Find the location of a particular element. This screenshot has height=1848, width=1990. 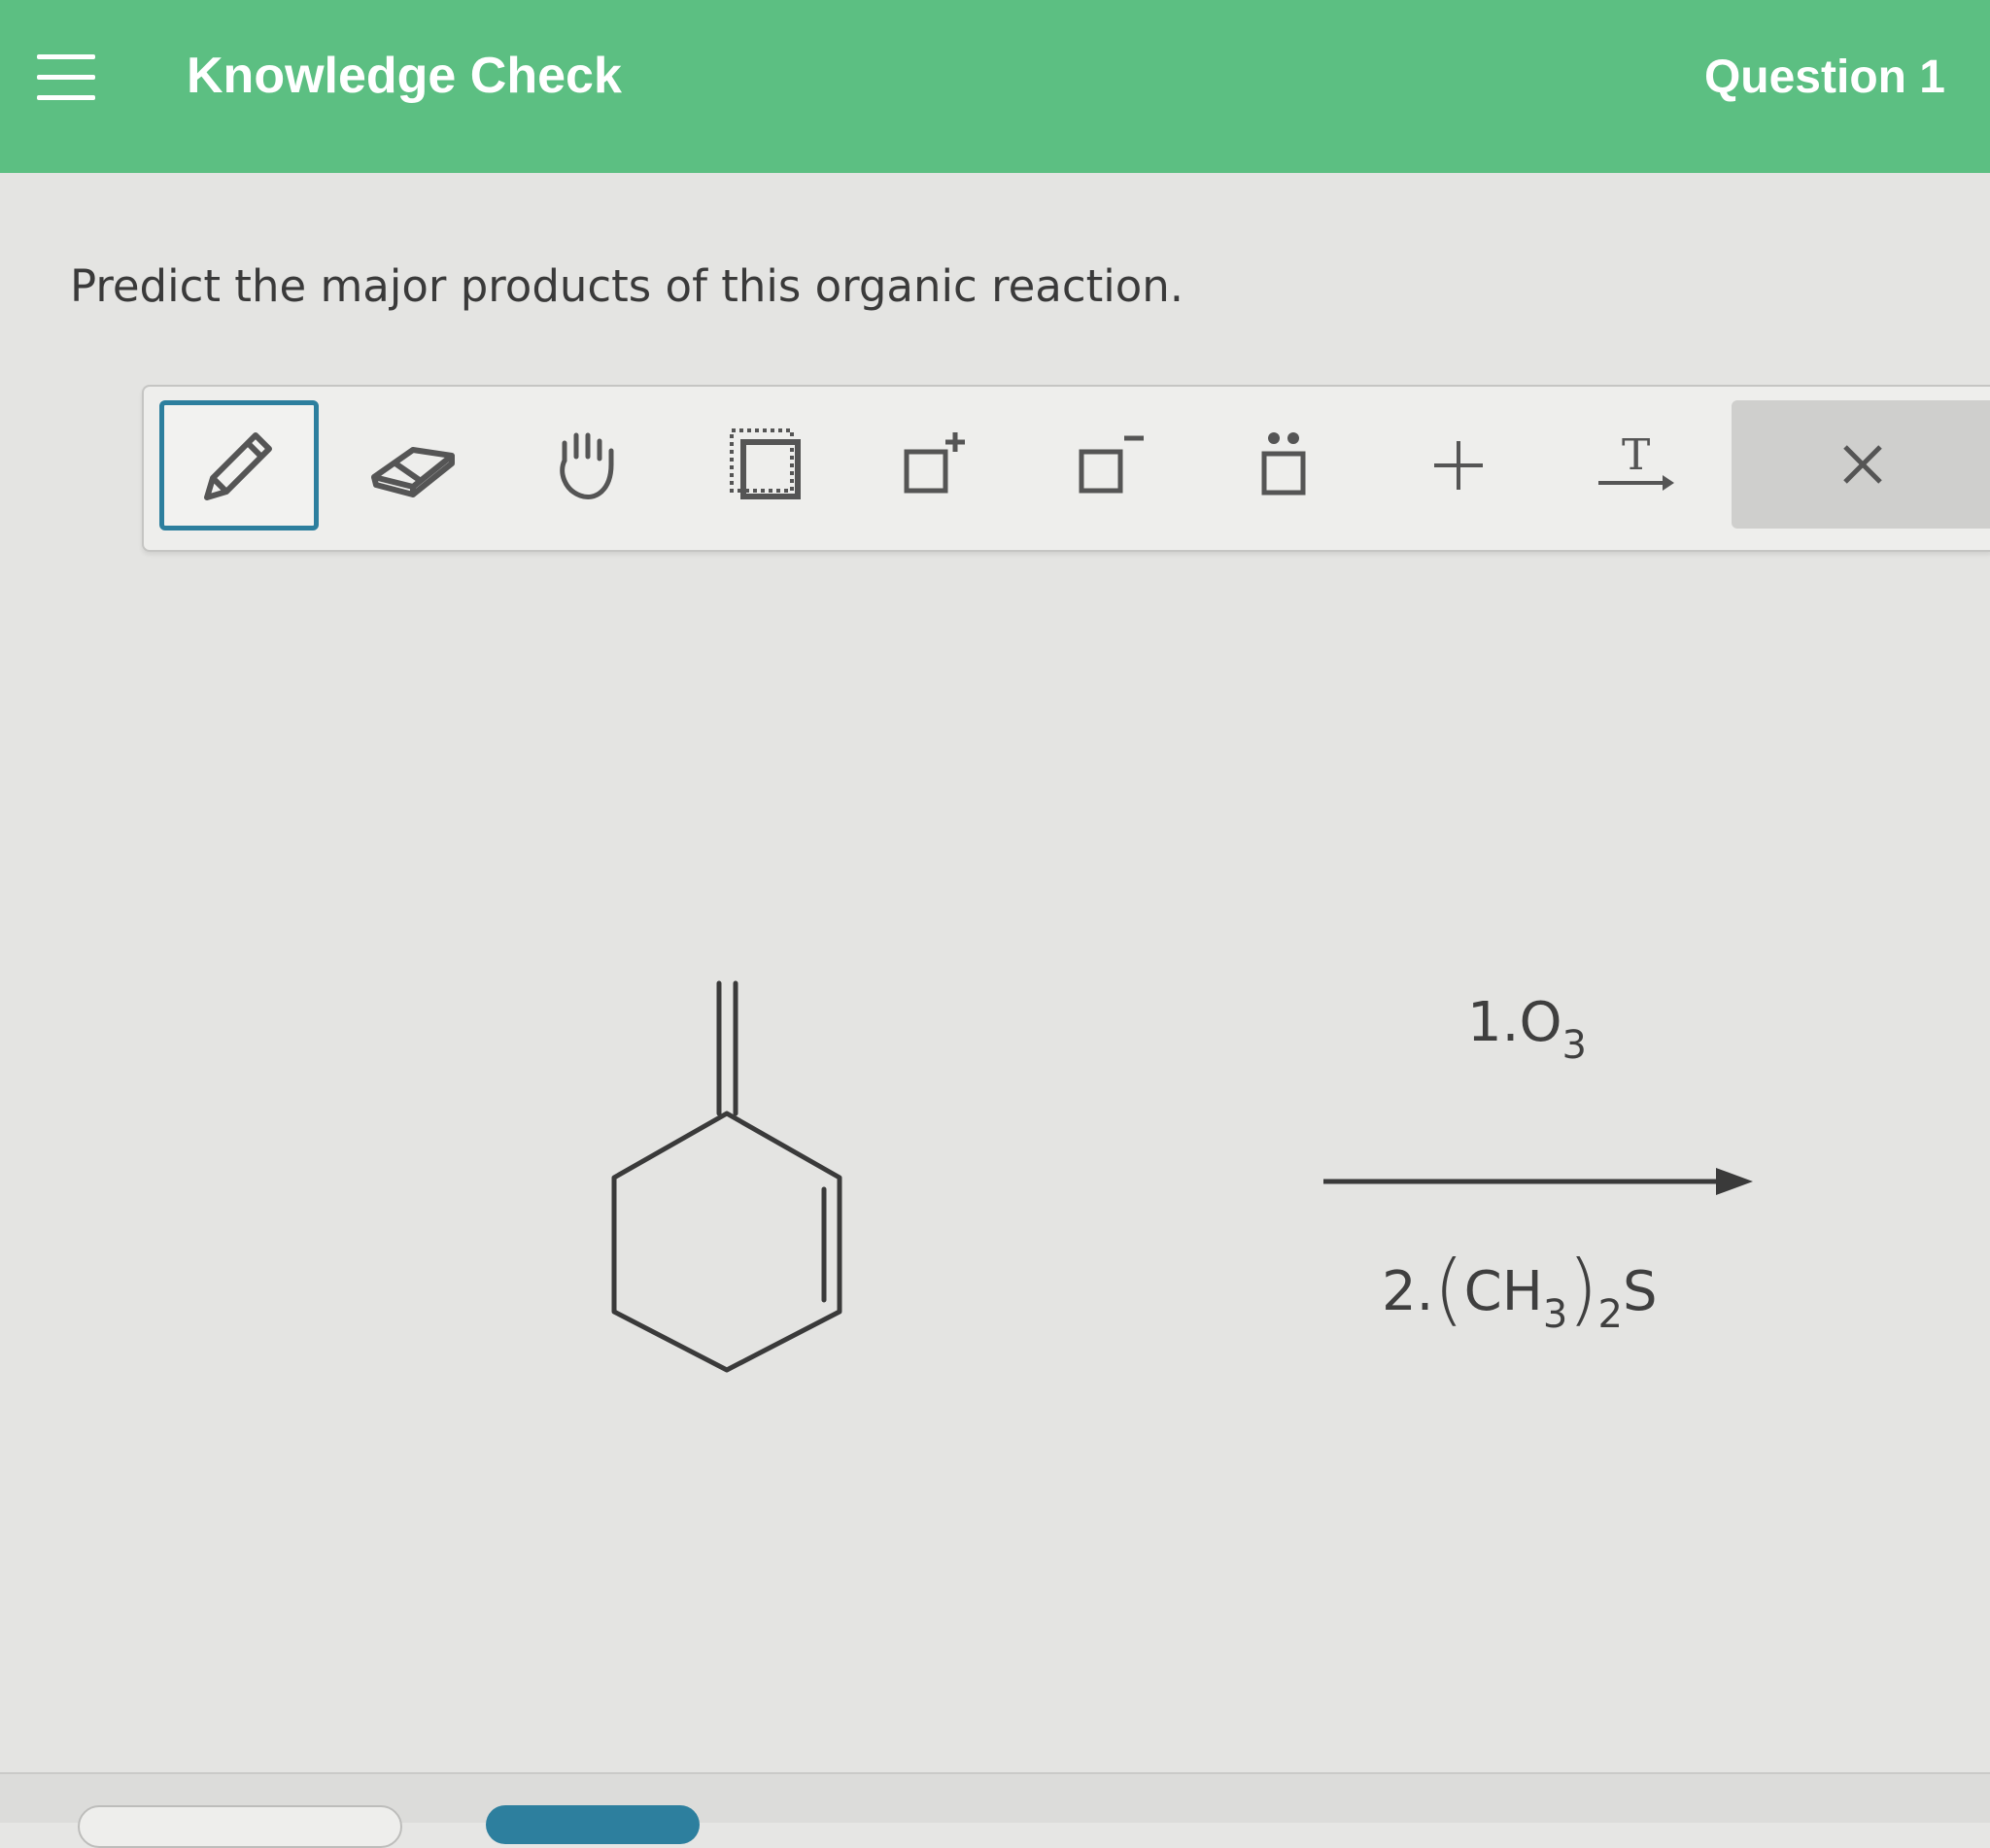

plus-icon is located at coordinates (1459, 465).